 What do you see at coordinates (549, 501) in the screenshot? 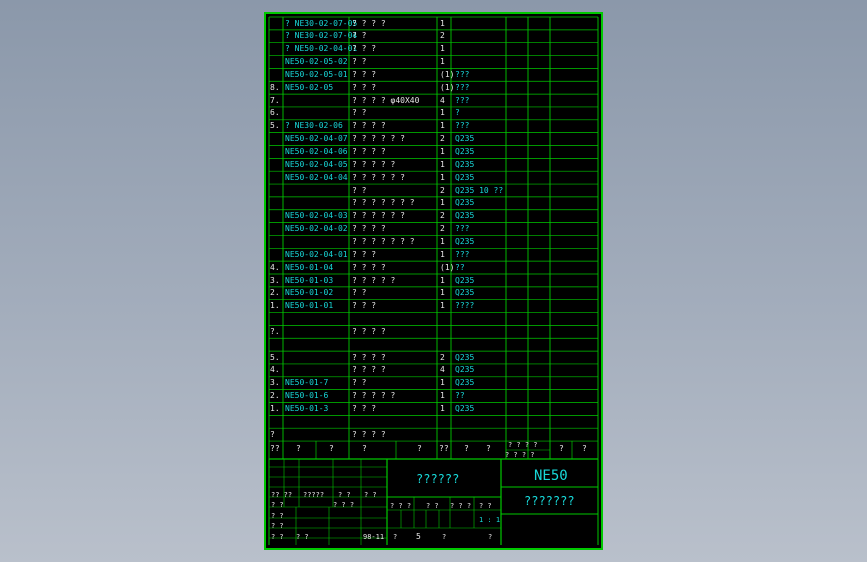
I see `drawing-title: ???????` at bounding box center [549, 501].